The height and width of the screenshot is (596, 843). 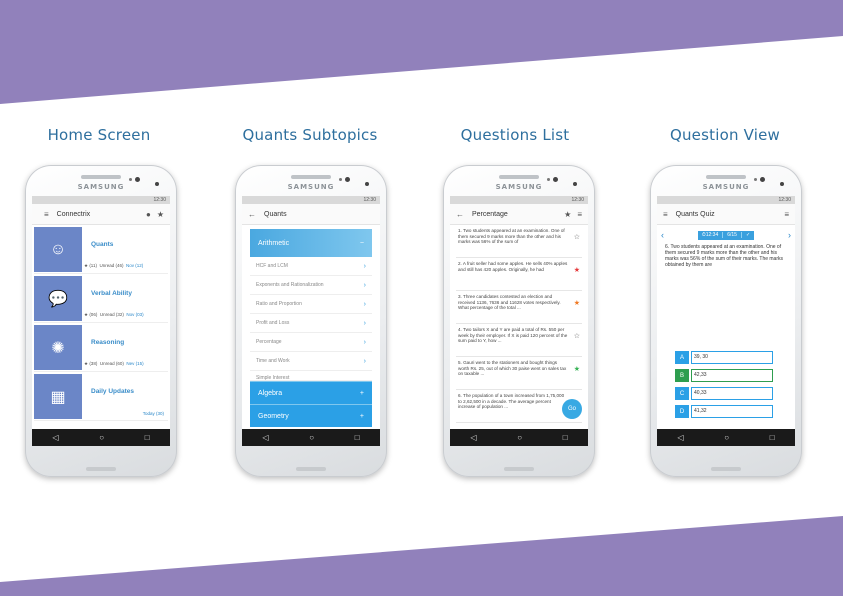 I want to click on option-b: B 42,33, so click(x=724, y=375).